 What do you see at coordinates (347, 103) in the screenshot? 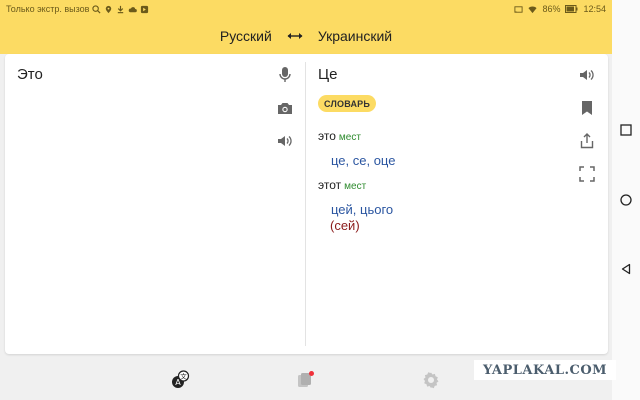
I see `dictionary-badge: СЛОВАРЬ` at bounding box center [347, 103].